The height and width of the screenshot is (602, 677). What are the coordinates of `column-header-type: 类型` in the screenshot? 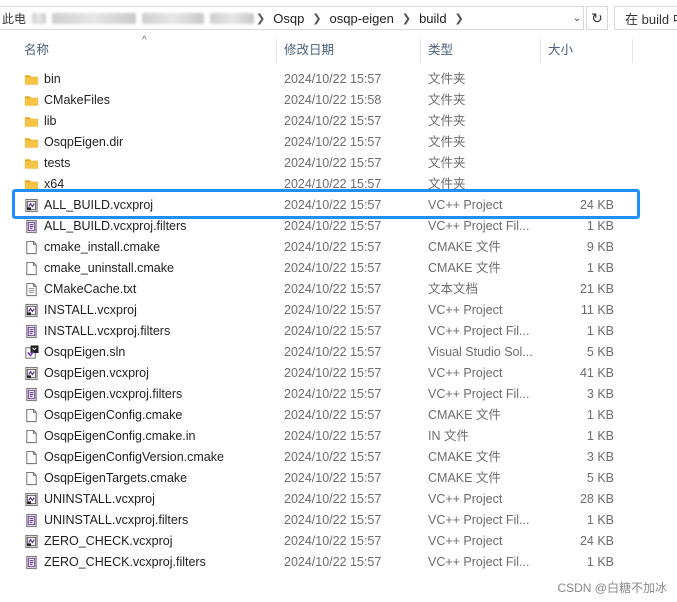 It's located at (440, 50).